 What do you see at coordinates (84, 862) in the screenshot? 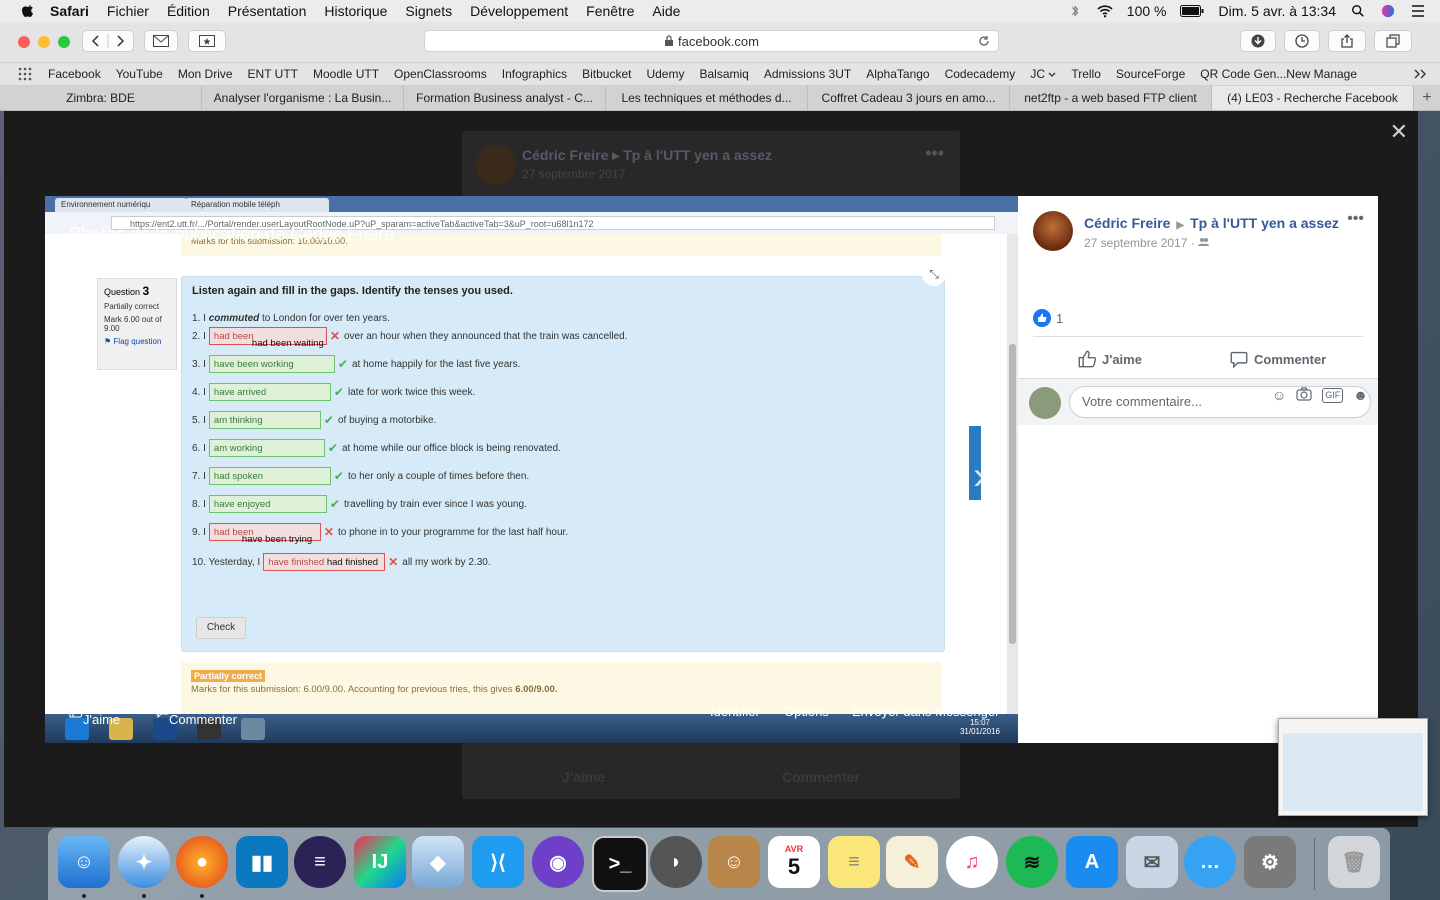
I see `finder-icon: ☺` at bounding box center [84, 862].